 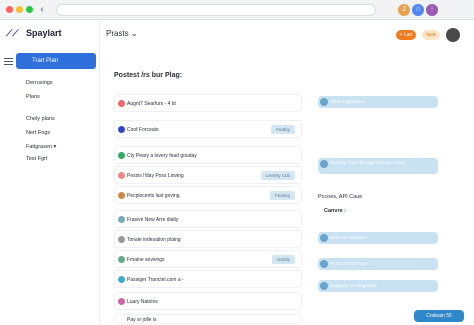 I want to click on header: Prasts ⌄ + Lart Iuce, so click(x=287, y=34).